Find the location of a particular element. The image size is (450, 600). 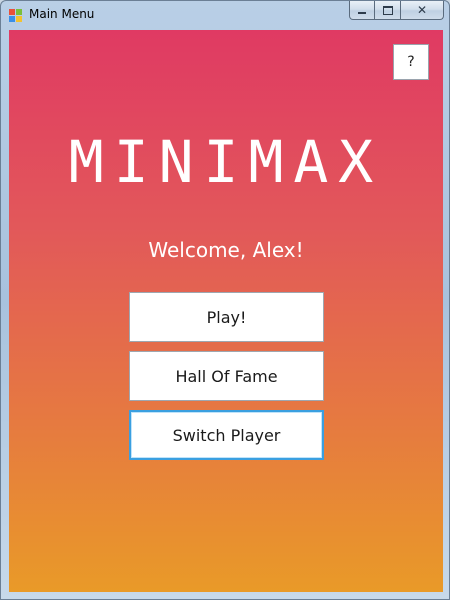

close-button: ✕ is located at coordinates (422, 10).